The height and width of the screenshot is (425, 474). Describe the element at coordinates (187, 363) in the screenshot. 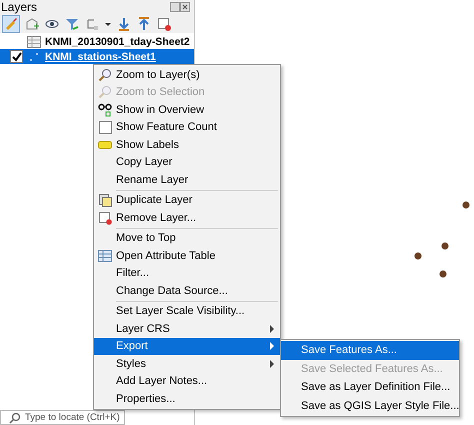

I see `menu-item: Styles` at that location.